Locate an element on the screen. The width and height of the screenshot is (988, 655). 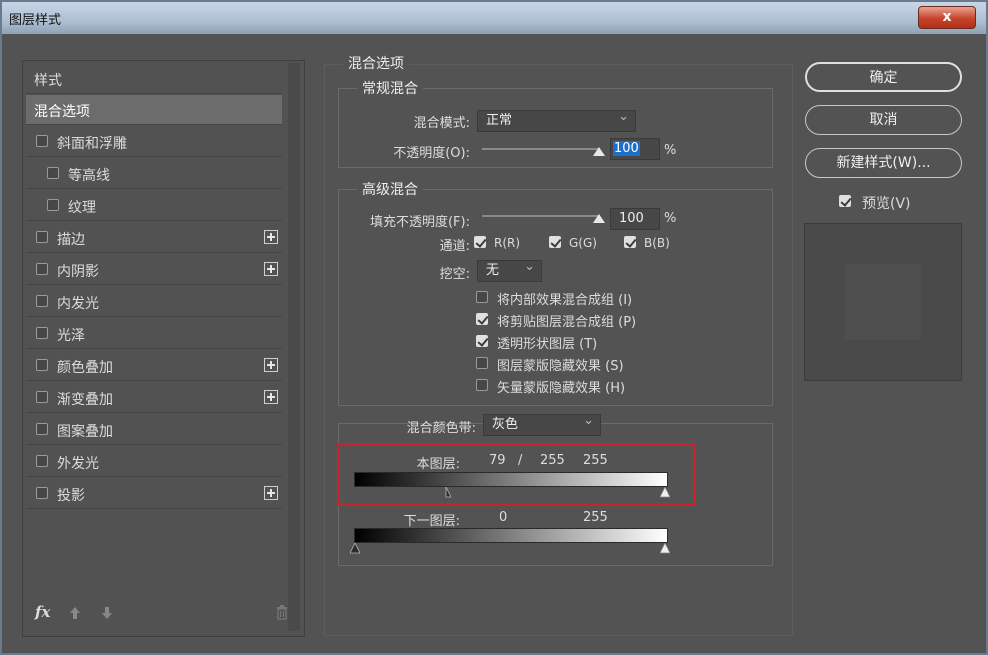
sidebar-item-satin: 光泽 is located at coordinates (154, 334).